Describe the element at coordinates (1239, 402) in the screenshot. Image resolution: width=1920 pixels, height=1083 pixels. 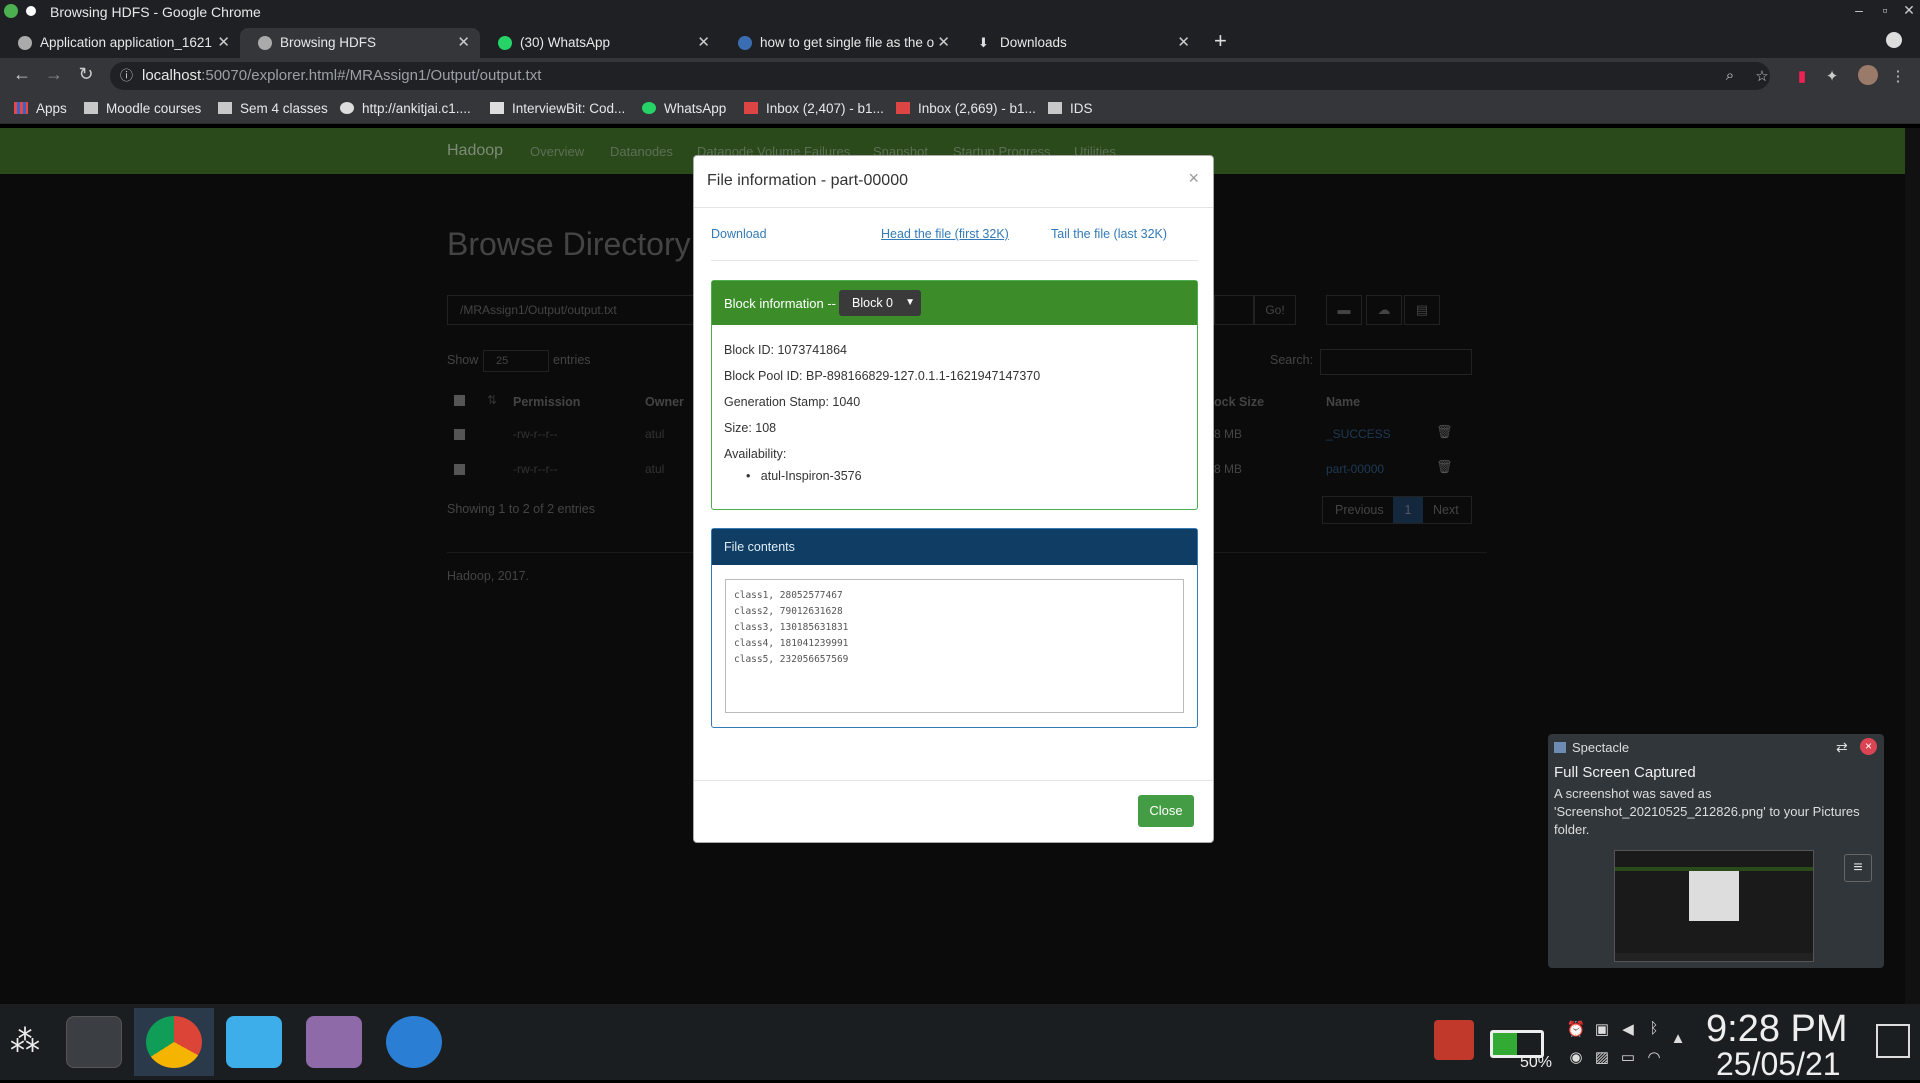
I see `col-block-size: ock Size` at that location.